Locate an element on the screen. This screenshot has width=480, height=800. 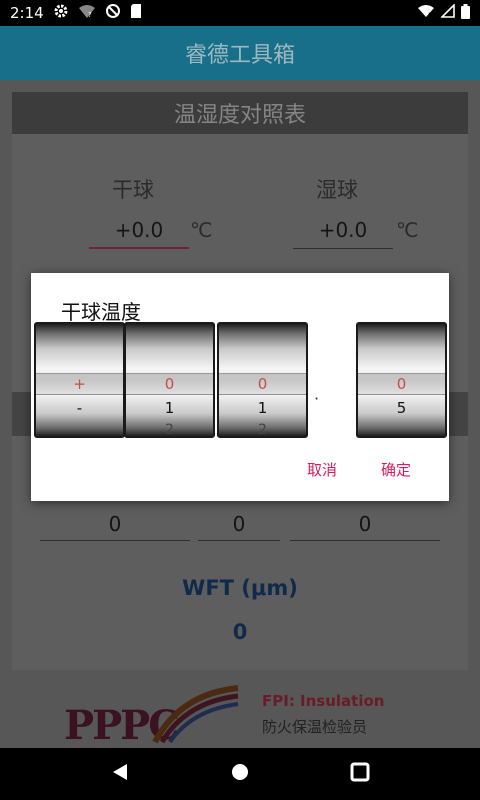
settings-icon is located at coordinates (61, 13).